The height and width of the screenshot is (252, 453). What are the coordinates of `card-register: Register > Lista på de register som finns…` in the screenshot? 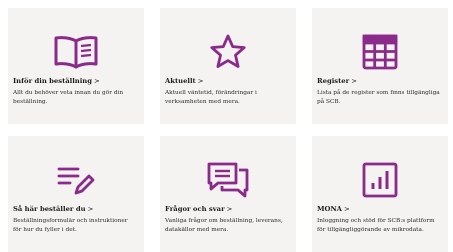 It's located at (380, 66).